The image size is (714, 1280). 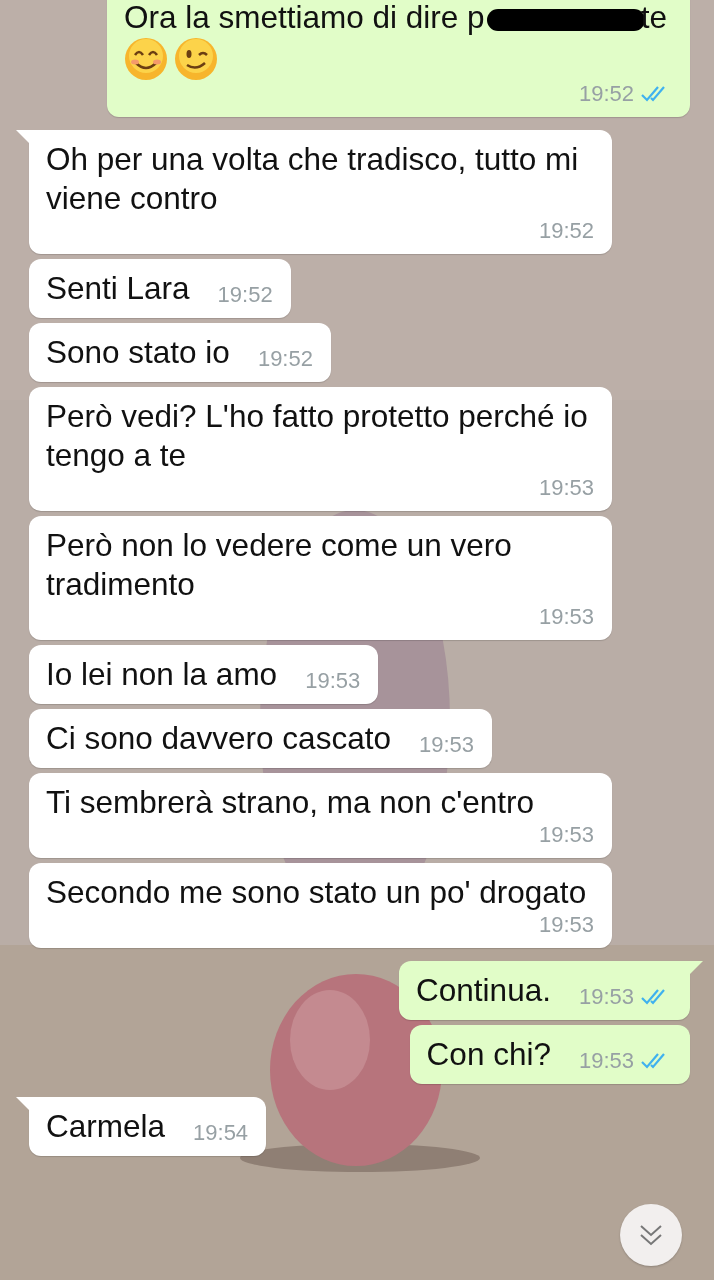 I want to click on winking-face-icon, so click(x=196, y=59).